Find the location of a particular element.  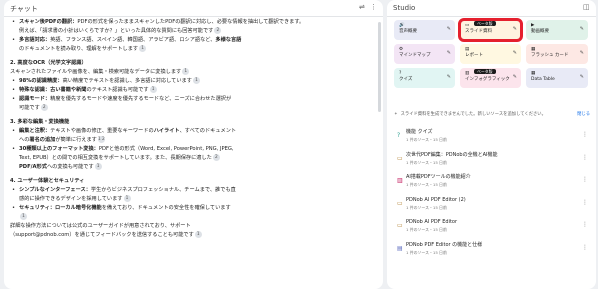

tool-tile-datatable: ▦ Data Table ✎ is located at coordinates (557, 78).